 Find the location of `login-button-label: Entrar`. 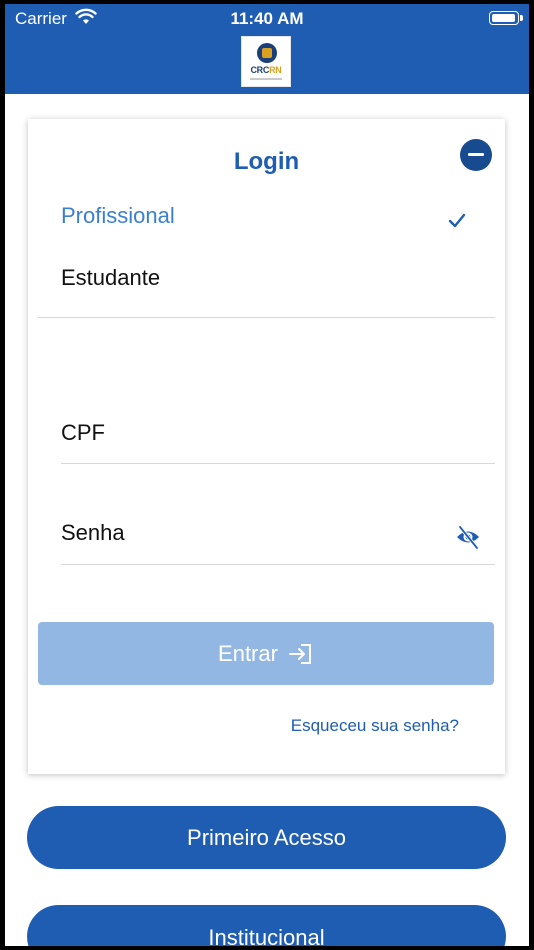

login-button-label: Entrar is located at coordinates (248, 653).